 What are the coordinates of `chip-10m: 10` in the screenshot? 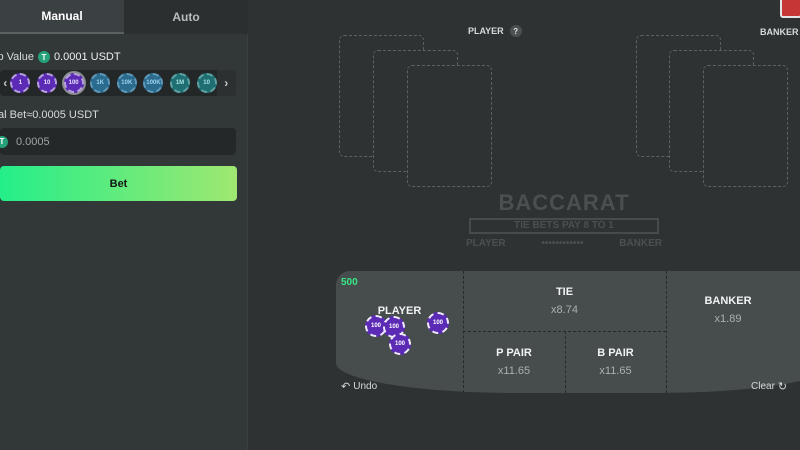 It's located at (206, 83).